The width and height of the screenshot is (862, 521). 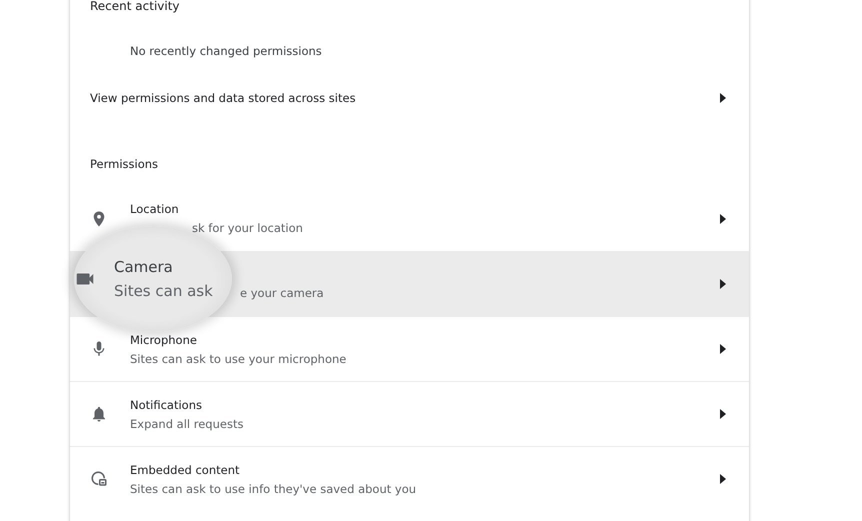 What do you see at coordinates (409, 413) in the screenshot?
I see `permission-row: Notifications Expand all requests` at bounding box center [409, 413].